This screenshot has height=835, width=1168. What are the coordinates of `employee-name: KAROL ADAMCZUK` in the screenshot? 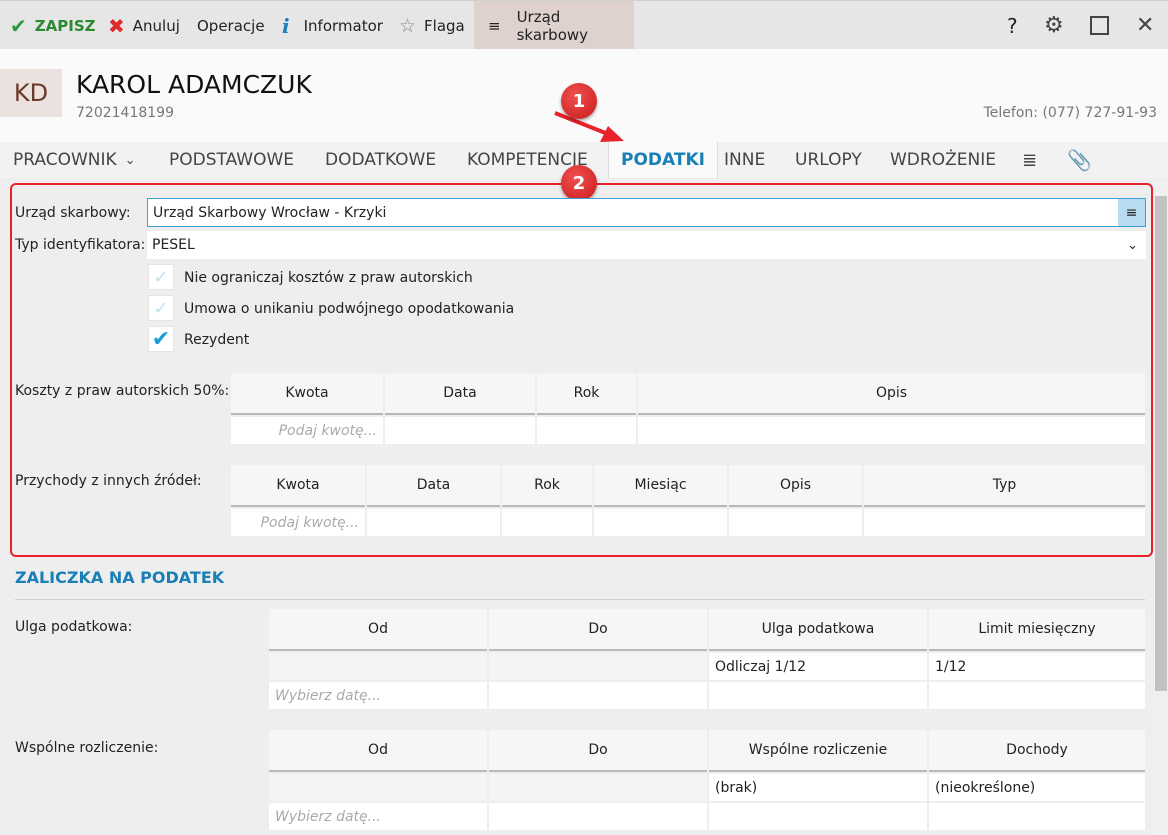 It's located at (194, 84).